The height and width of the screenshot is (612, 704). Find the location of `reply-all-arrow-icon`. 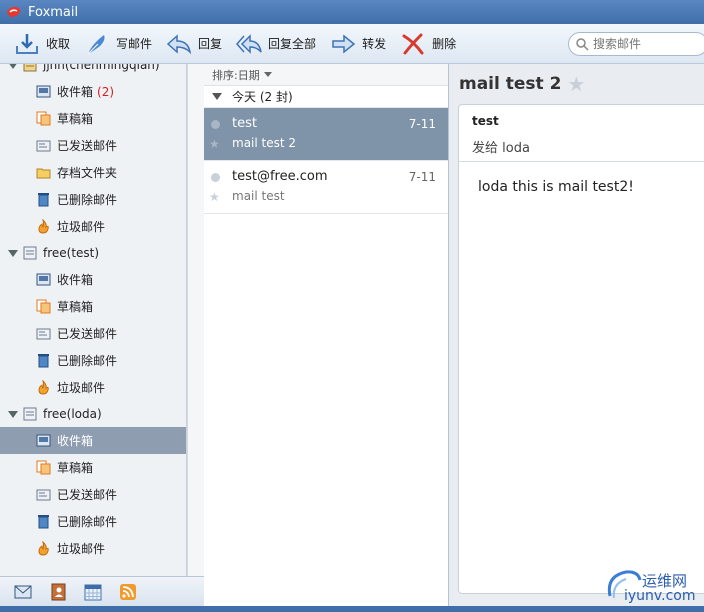

reply-all-arrow-icon is located at coordinates (249, 43).